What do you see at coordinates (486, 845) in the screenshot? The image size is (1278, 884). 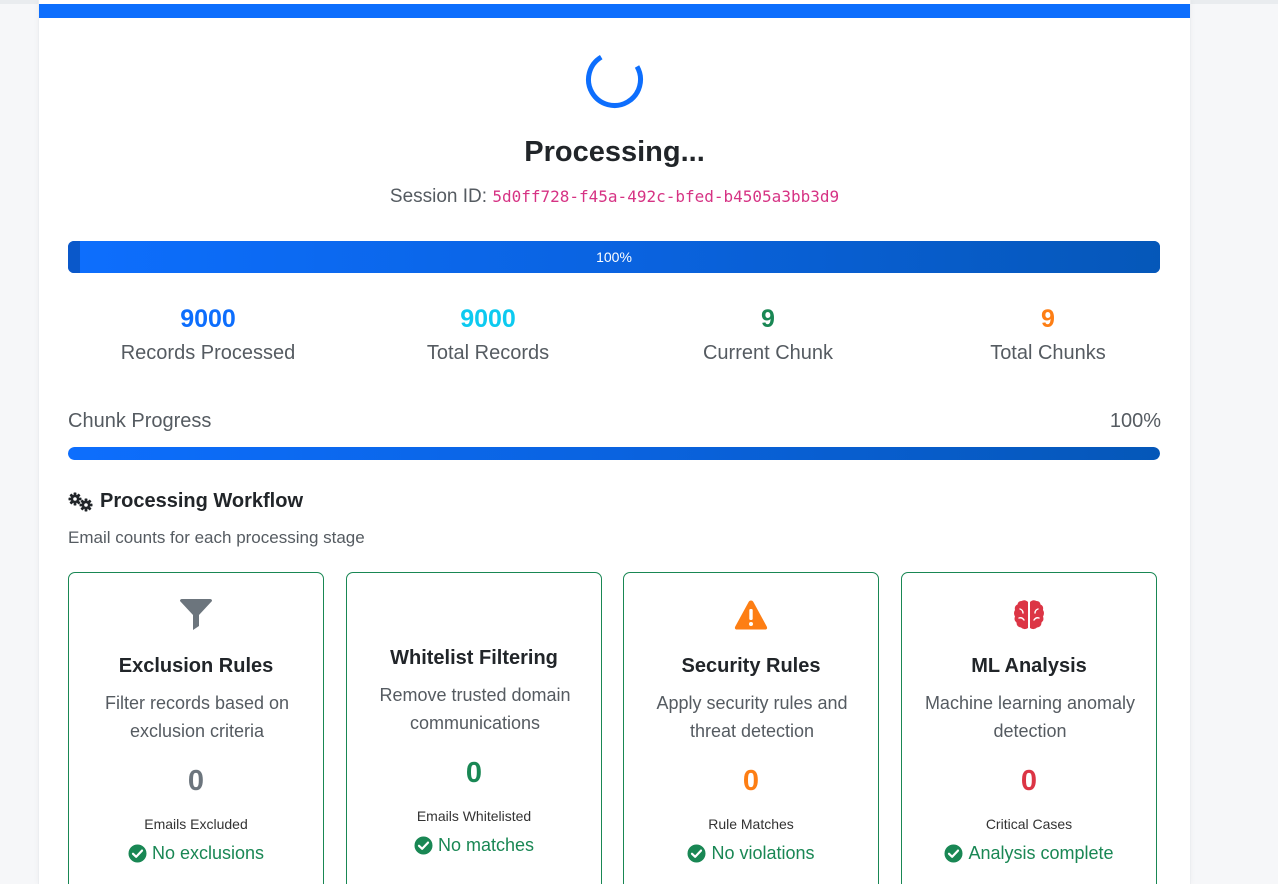 I see `stage-status-text: No matches` at bounding box center [486, 845].